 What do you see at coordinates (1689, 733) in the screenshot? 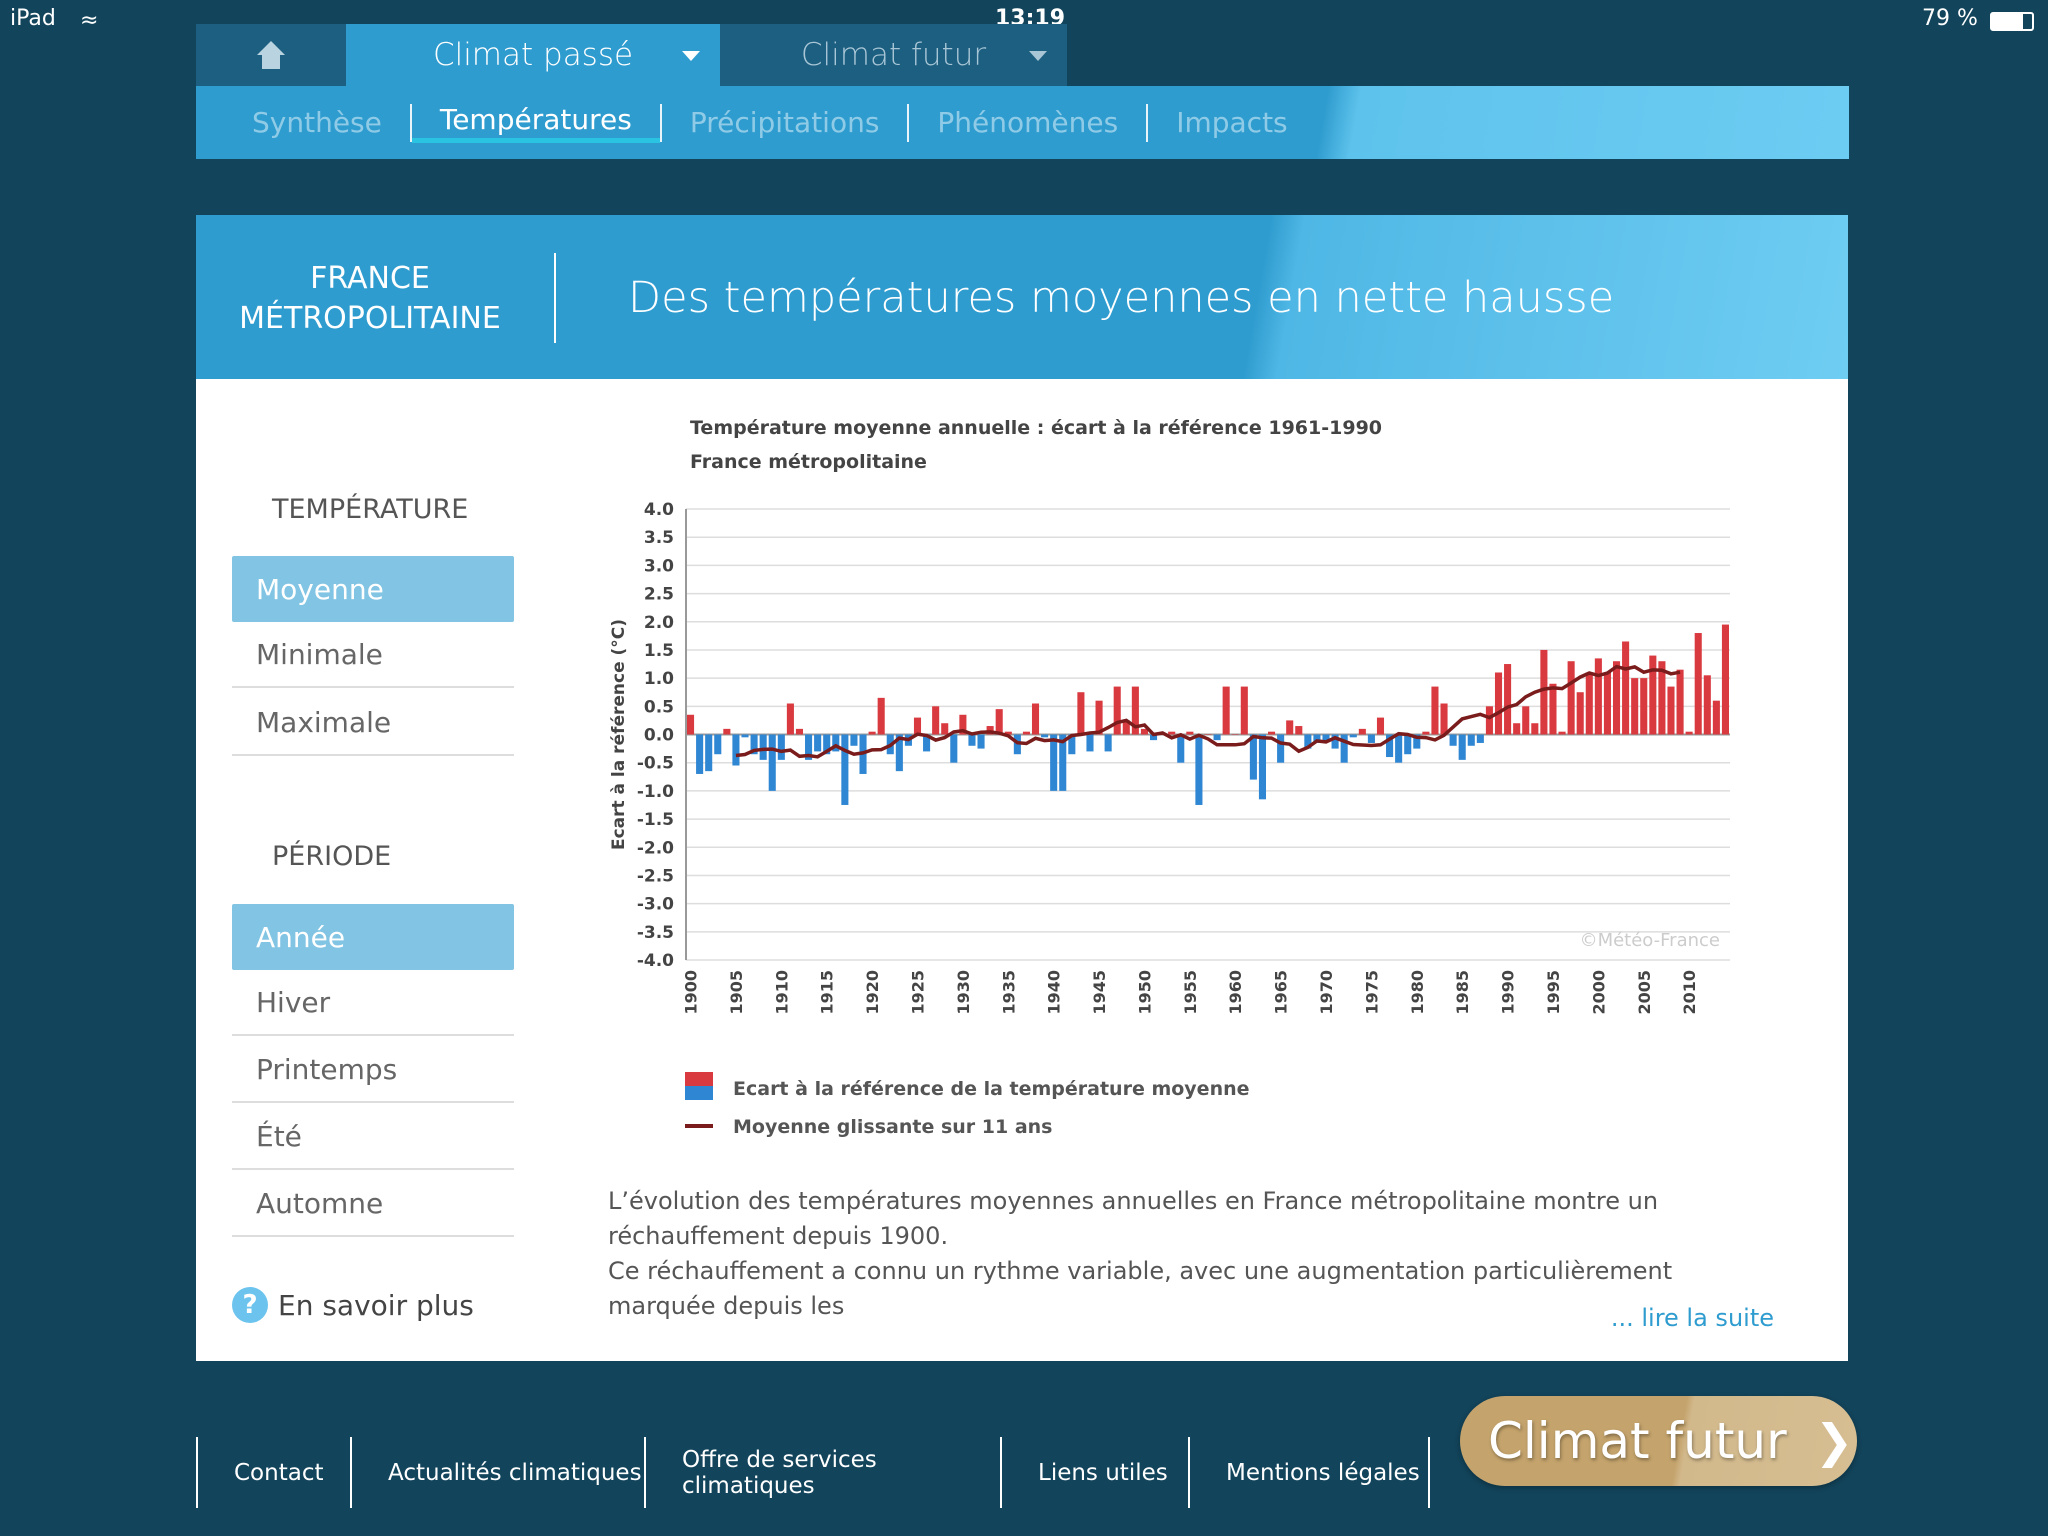
I see `bar-2010` at bounding box center [1689, 733].